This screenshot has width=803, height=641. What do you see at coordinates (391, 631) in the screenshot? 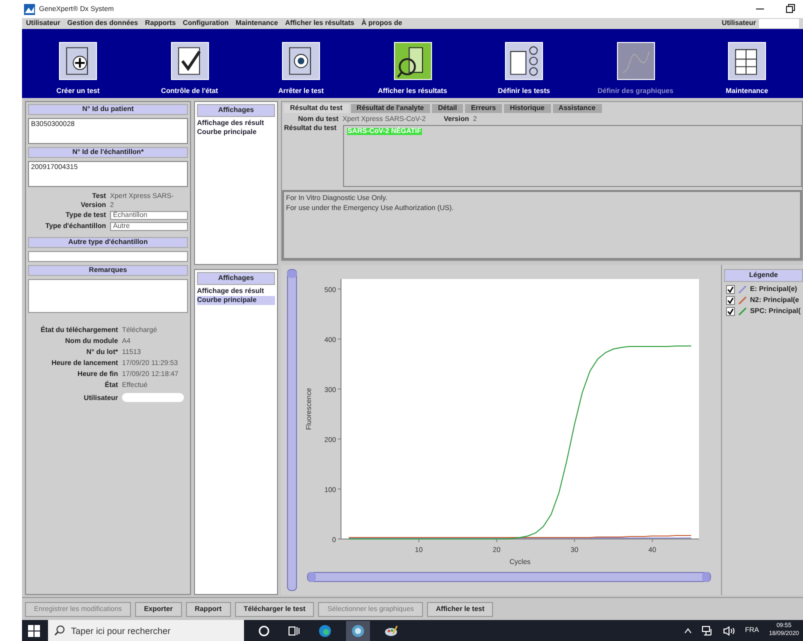
I see `paint-app-icon` at bounding box center [391, 631].